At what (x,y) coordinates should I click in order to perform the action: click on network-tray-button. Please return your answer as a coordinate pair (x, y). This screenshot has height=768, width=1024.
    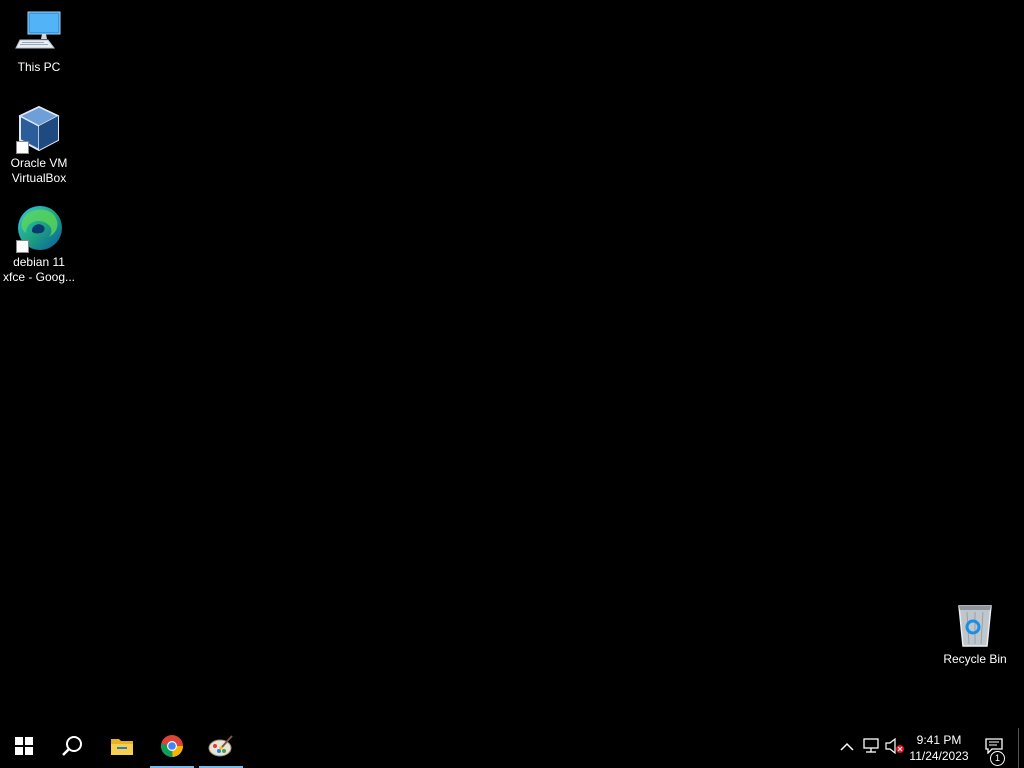
    Looking at the image, I should click on (871, 748).